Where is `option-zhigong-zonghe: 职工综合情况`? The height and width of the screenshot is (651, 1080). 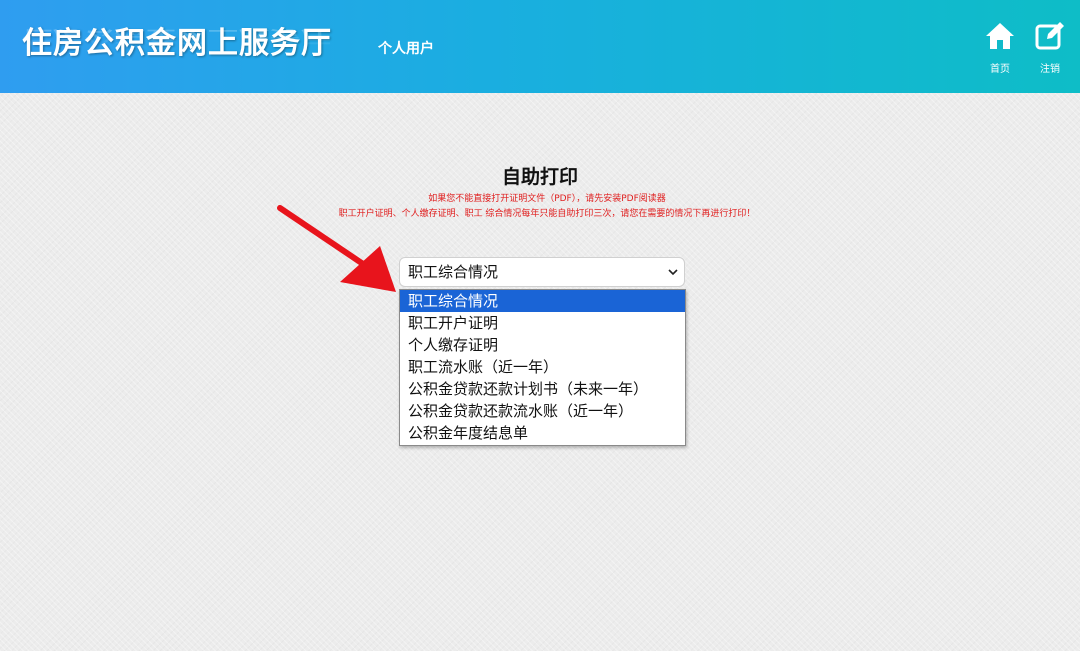 option-zhigong-zonghe: 职工综合情况 is located at coordinates (542, 301).